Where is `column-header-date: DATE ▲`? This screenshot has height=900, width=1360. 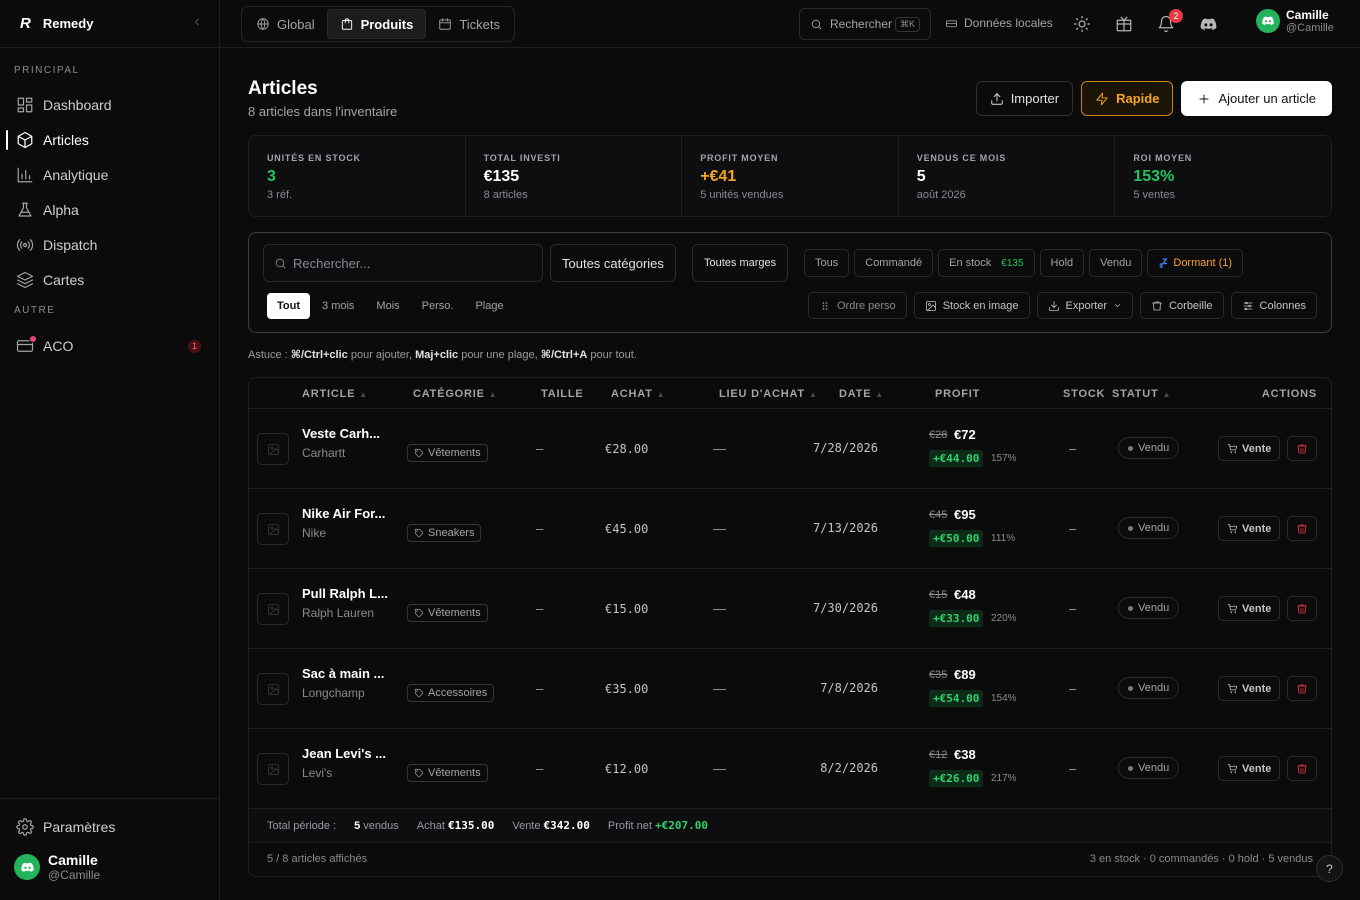
column-header-date: DATE ▲ is located at coordinates (861, 394).